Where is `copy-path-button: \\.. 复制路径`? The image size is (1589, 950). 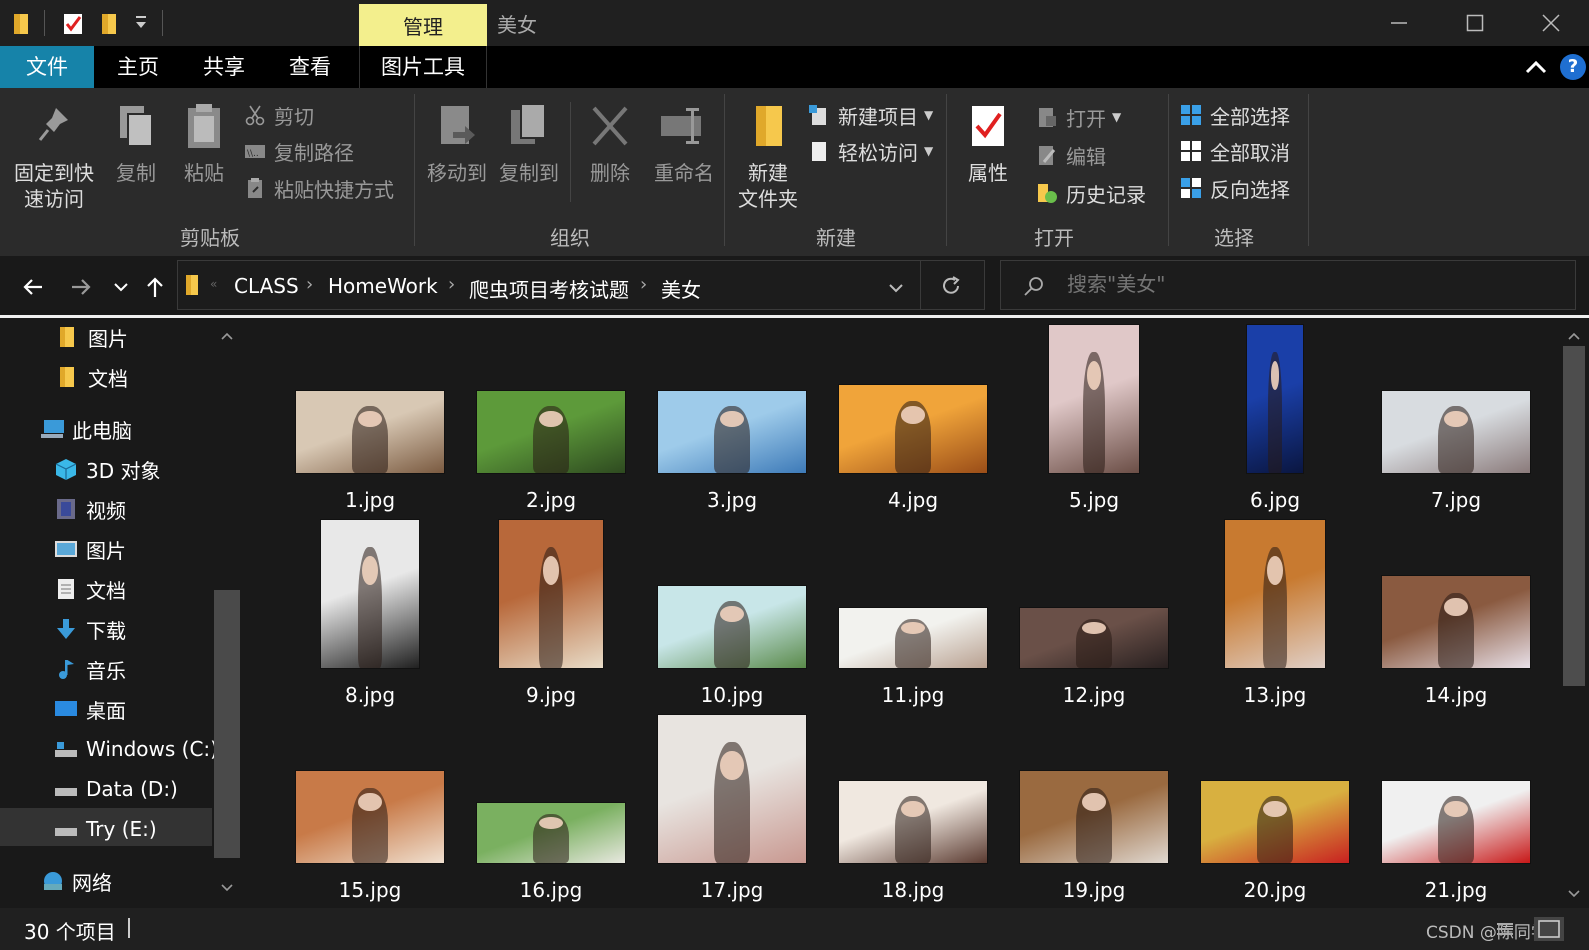
copy-path-button: \\.. 复制路径 is located at coordinates (299, 151).